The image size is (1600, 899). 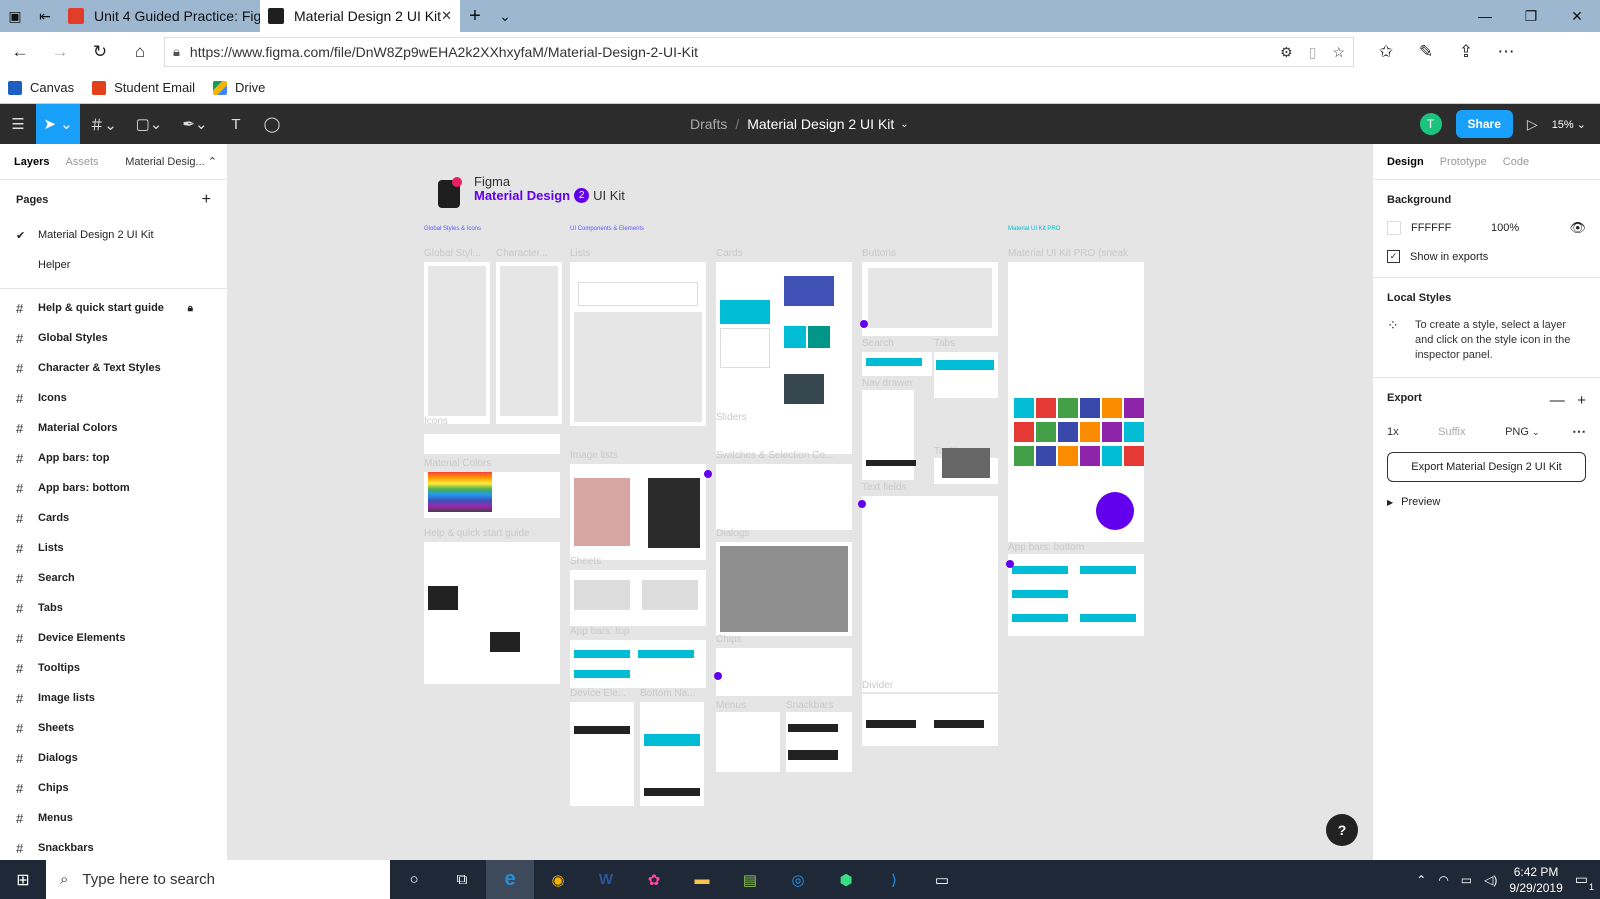 What do you see at coordinates (904, 124) in the screenshot?
I see `file-menu-chevron-icon: ⌄` at bounding box center [904, 124].